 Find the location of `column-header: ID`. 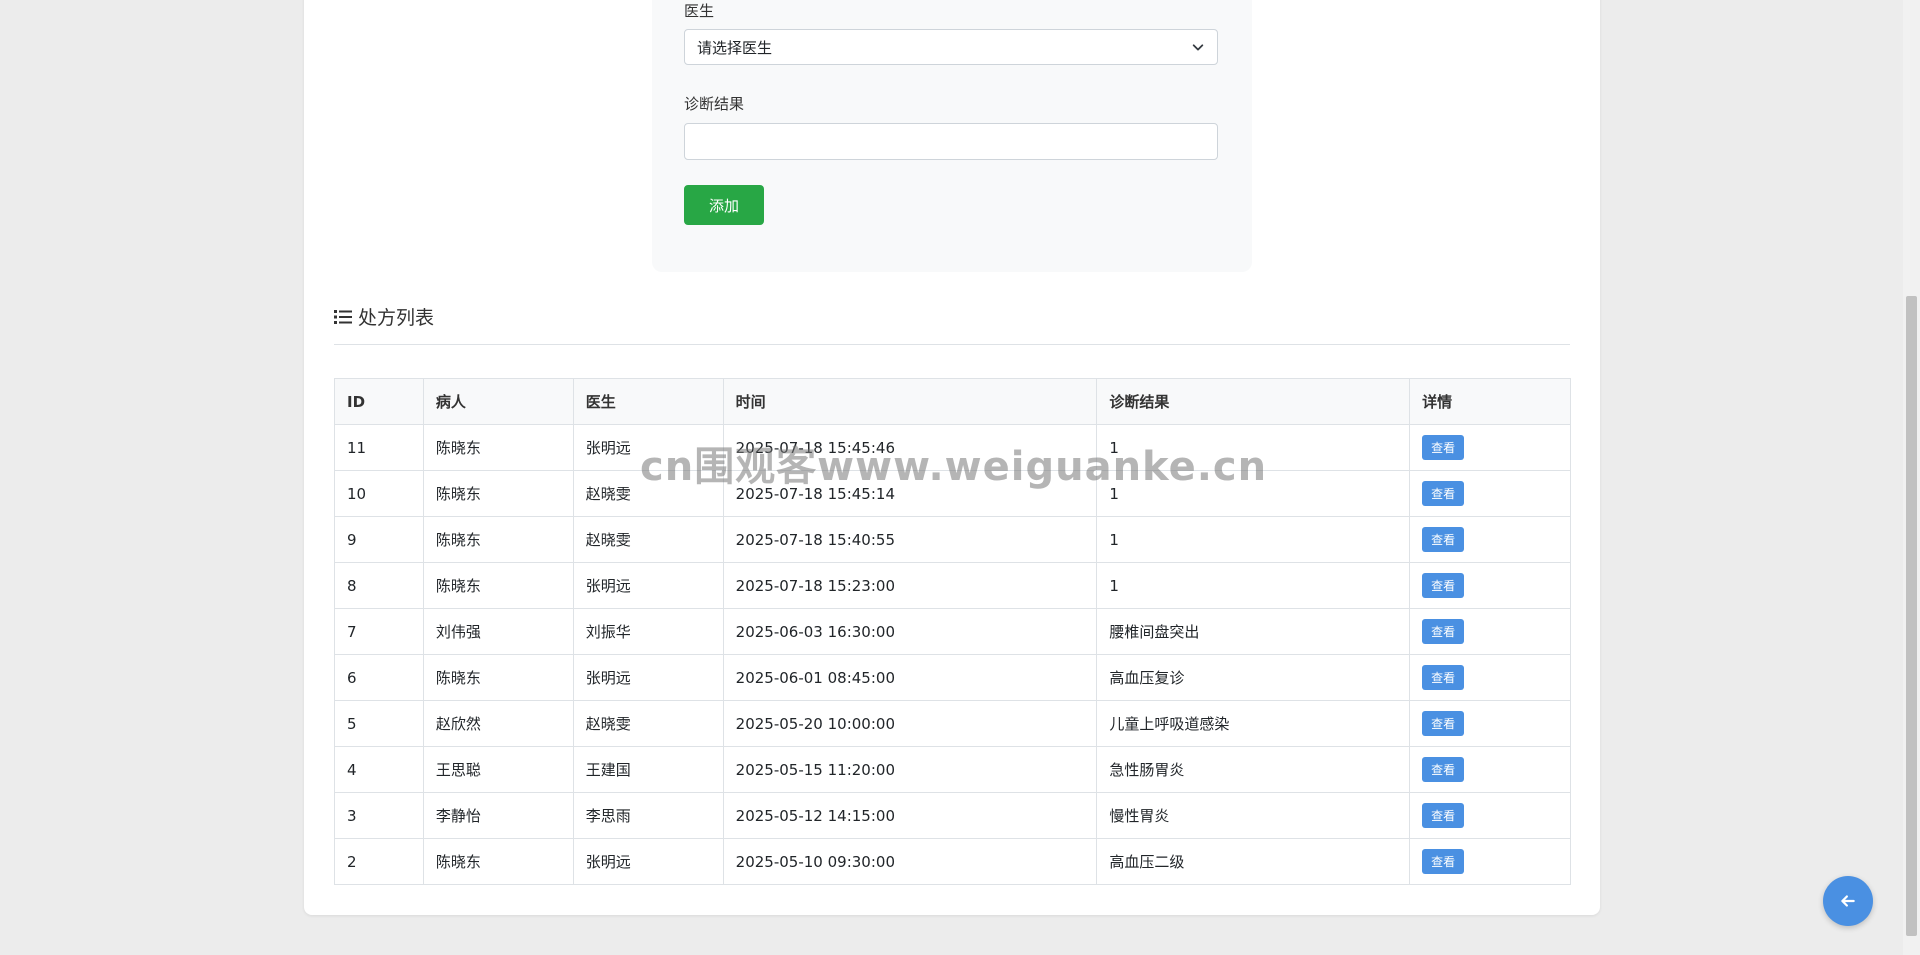

column-header: ID is located at coordinates (379, 401).